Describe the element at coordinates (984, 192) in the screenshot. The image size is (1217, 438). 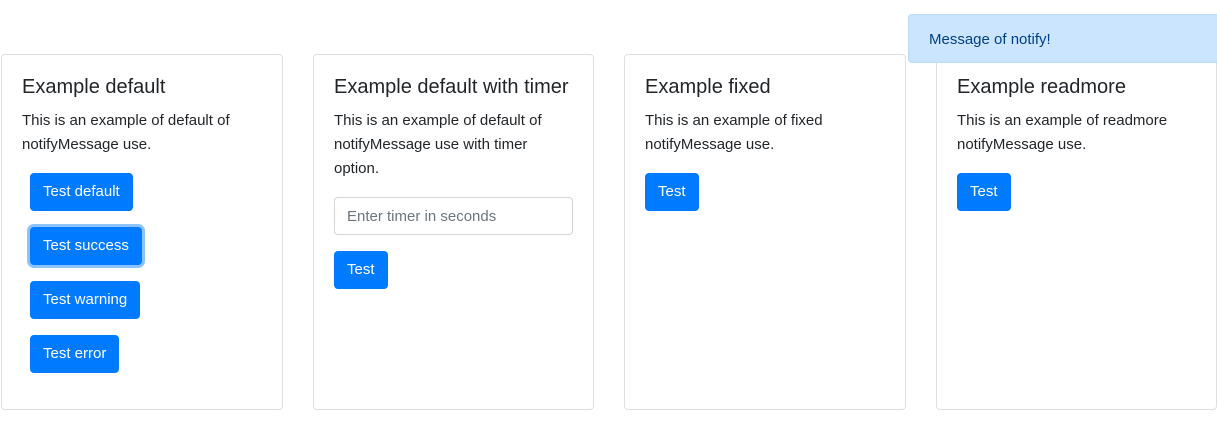
I see `test-readmore-button: Test` at that location.